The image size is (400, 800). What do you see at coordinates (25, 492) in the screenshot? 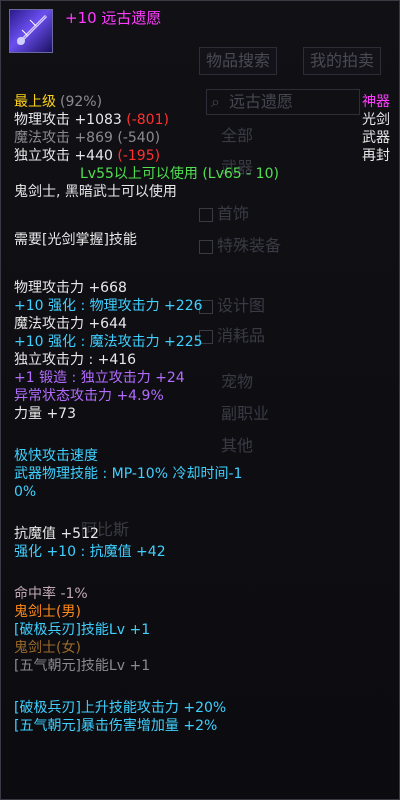
I see `weapon-skill-line-2: 0%` at bounding box center [25, 492].